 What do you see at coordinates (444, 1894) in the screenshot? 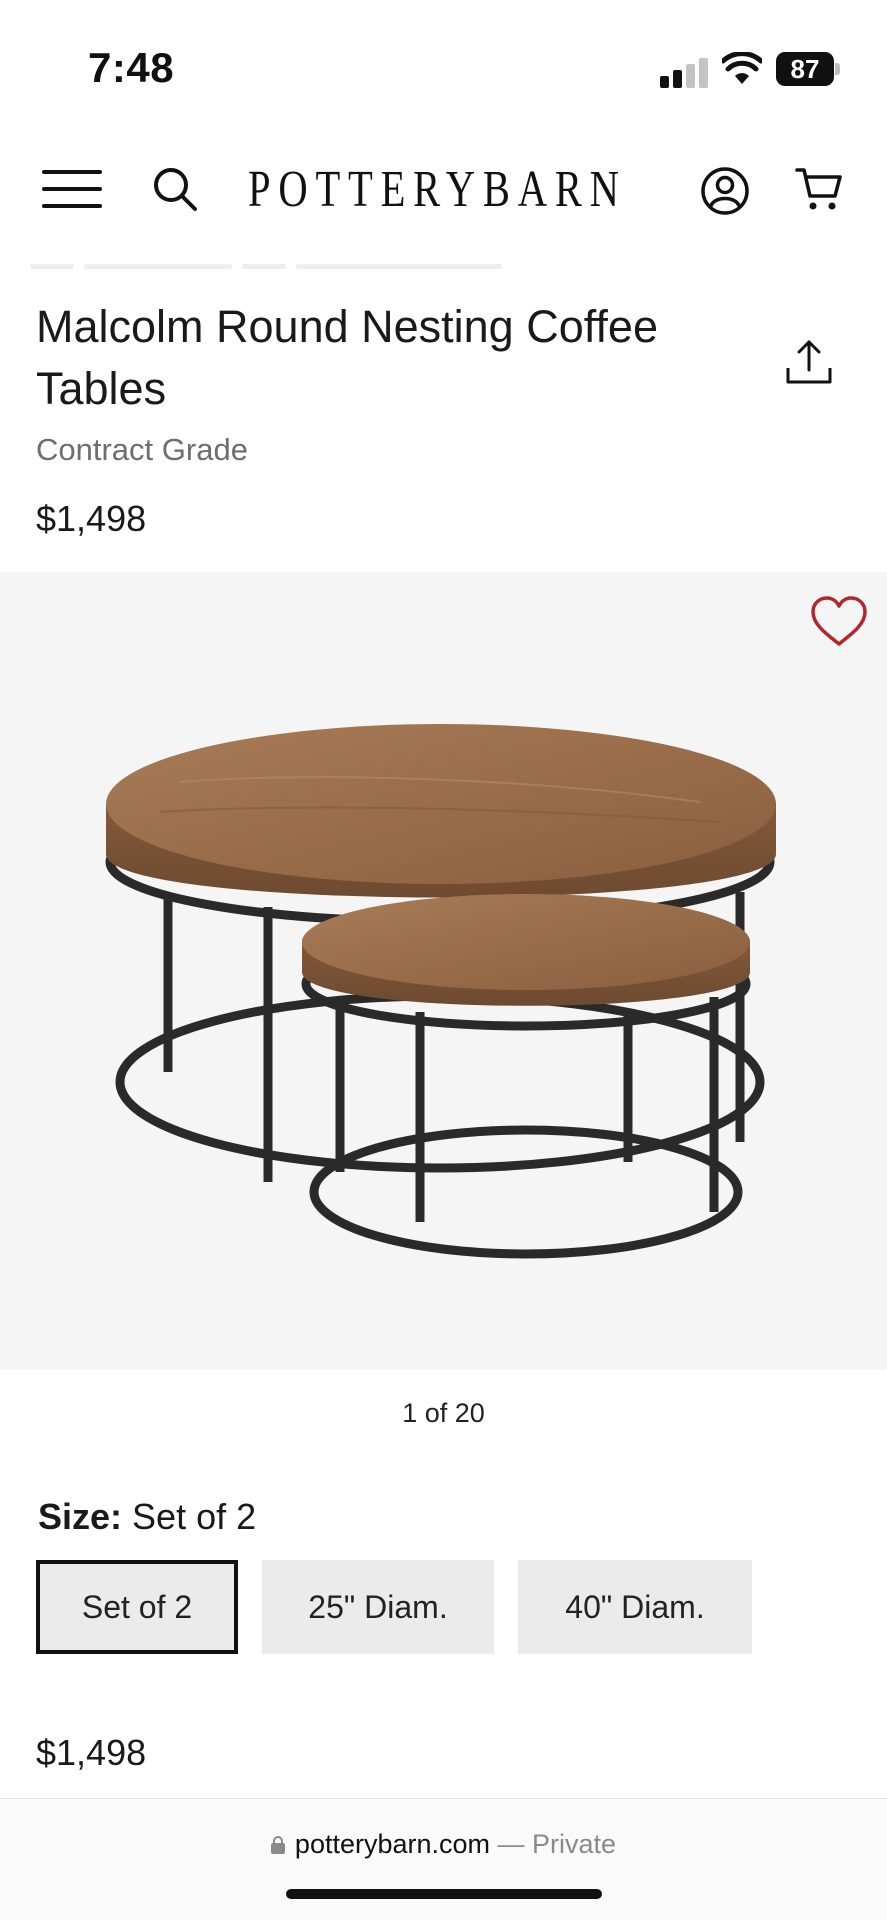
I see `home-indicator` at bounding box center [444, 1894].